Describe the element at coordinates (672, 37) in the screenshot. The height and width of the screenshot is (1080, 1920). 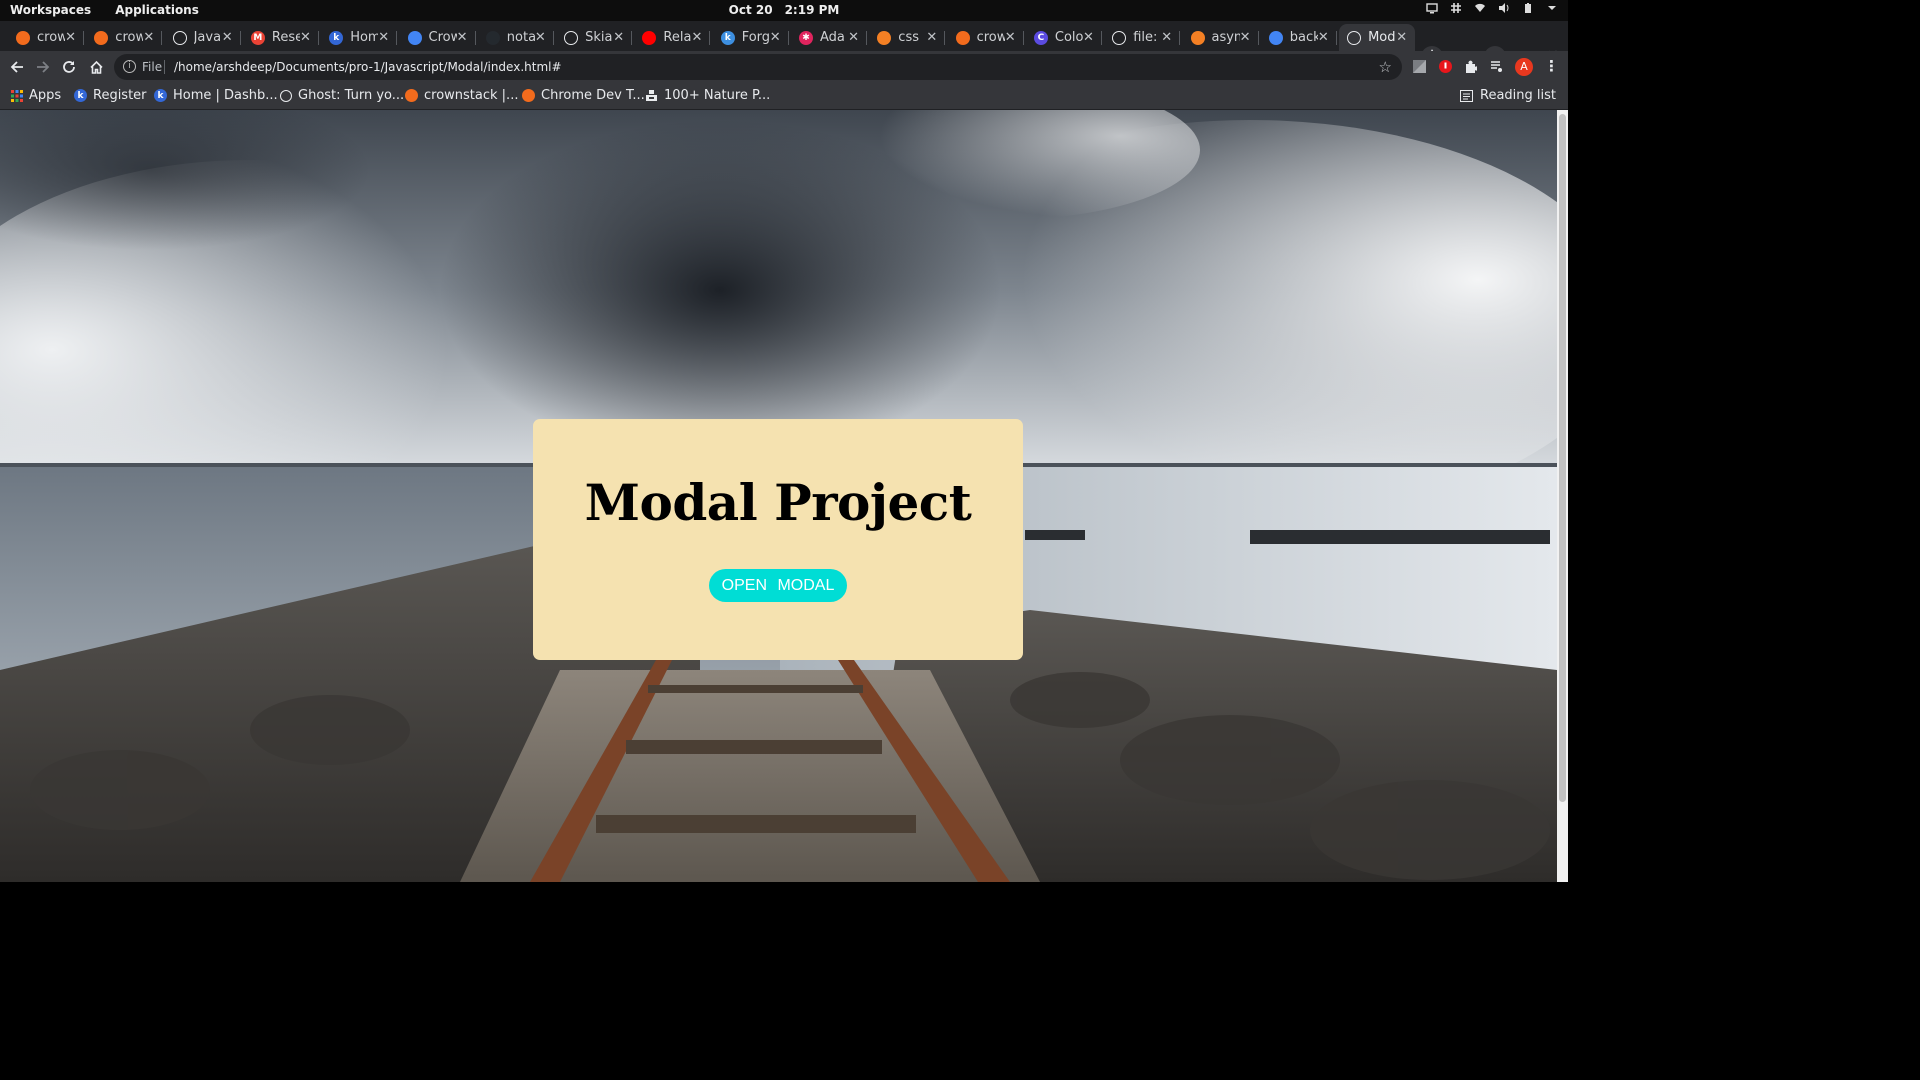
I see `tab: Rela ✕` at that location.